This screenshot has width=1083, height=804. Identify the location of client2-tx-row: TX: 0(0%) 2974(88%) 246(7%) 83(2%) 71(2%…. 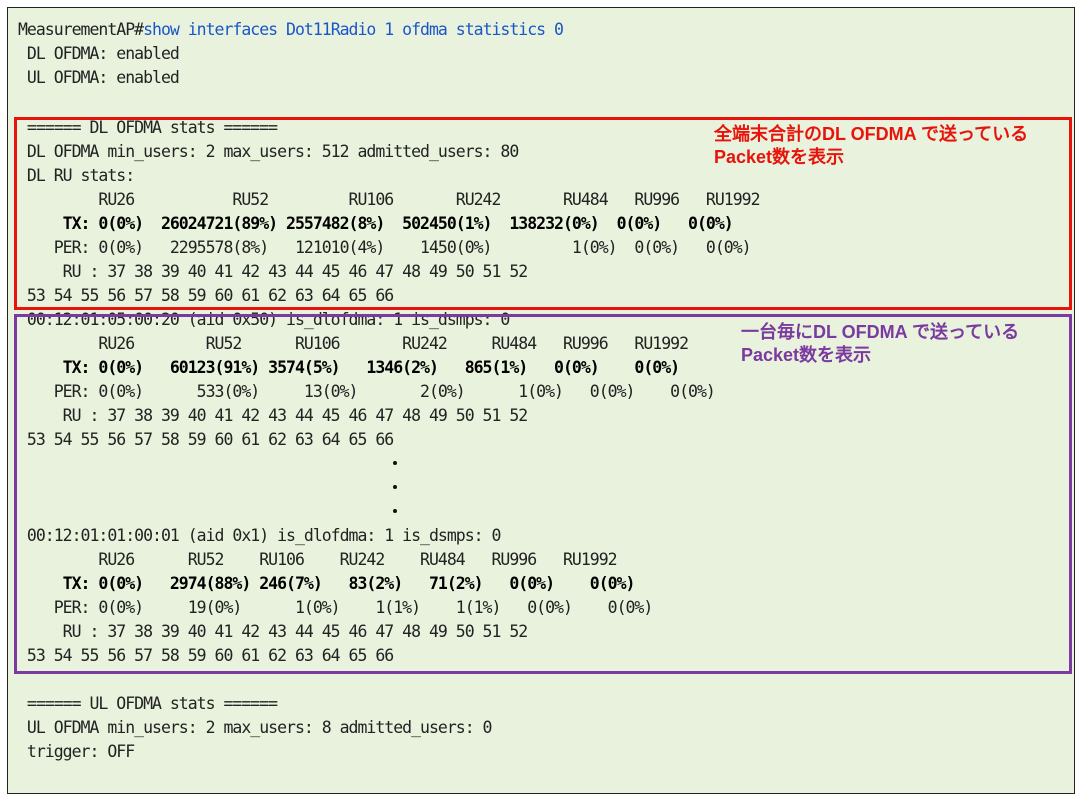
(327, 583).